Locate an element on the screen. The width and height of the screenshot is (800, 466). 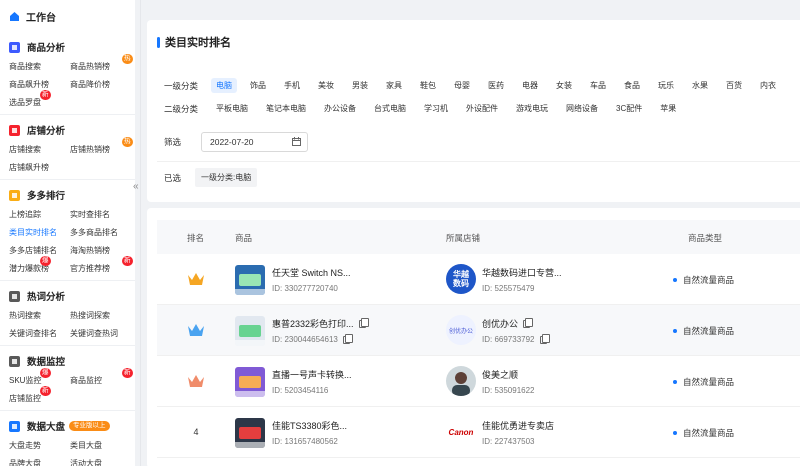
sidebar-item: 商品飙升榜 is located at coordinates (39, 85).